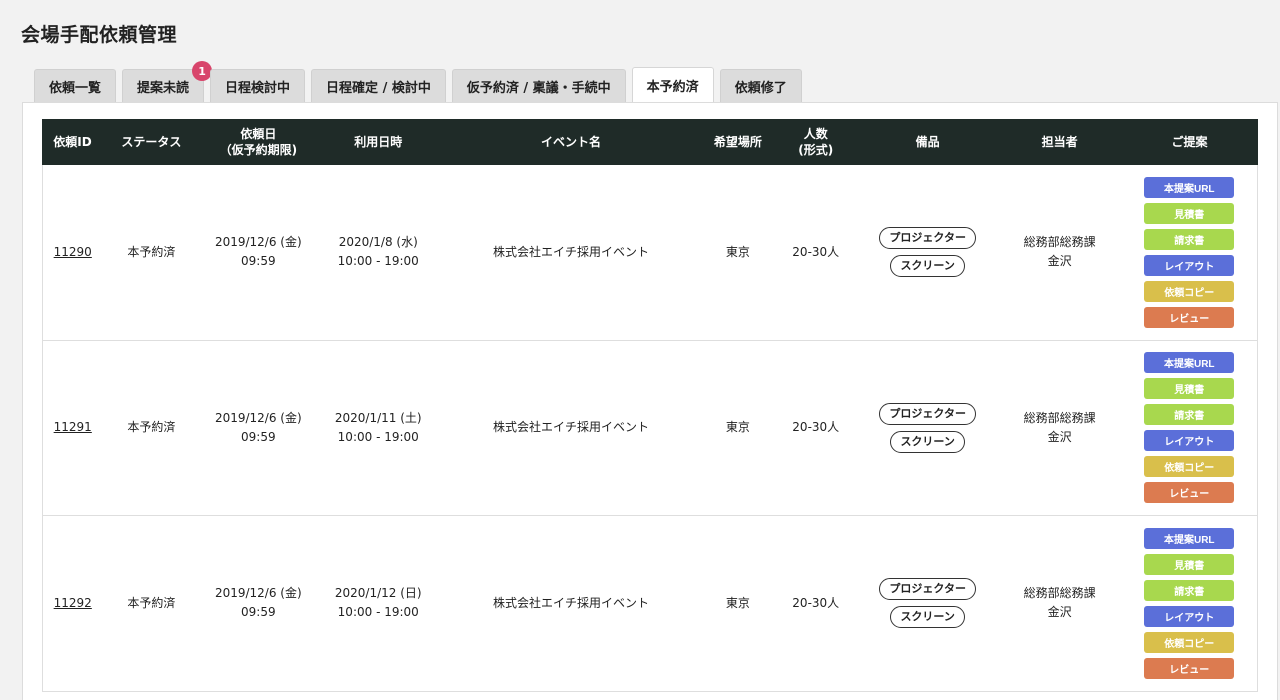 This screenshot has width=1280, height=700. I want to click on header-line: （仮予約期限), so click(258, 150).